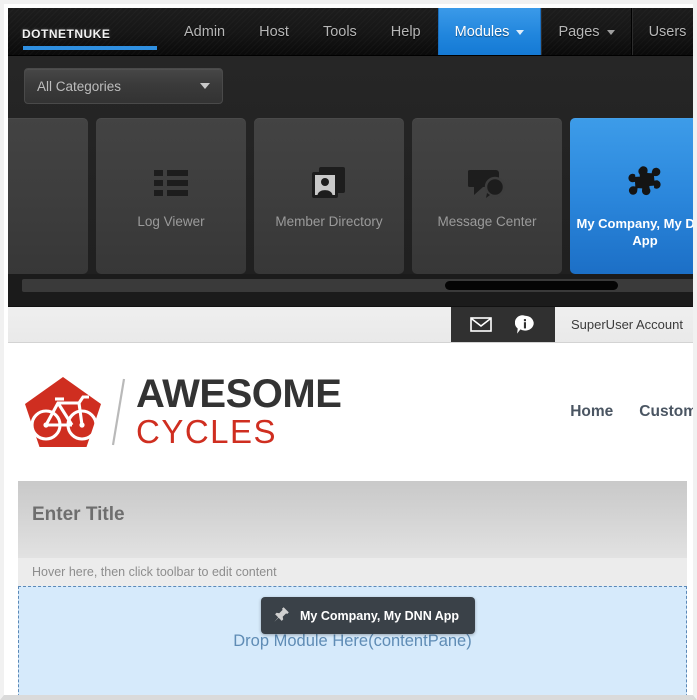 Image resolution: width=697 pixels, height=700 pixels. I want to click on category-filter-wrap: All Categories, so click(350, 93).